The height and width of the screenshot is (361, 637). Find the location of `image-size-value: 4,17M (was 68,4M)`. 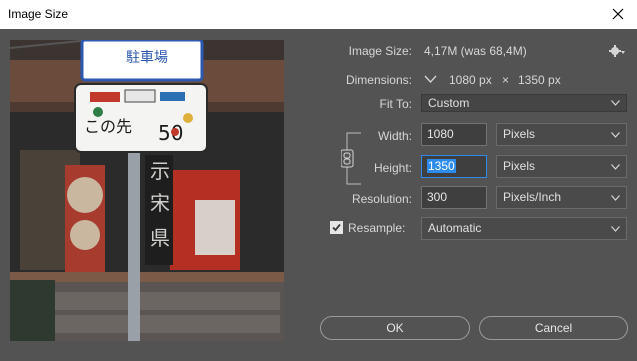

image-size-value: 4,17M (was 68,4M) is located at coordinates (475, 51).